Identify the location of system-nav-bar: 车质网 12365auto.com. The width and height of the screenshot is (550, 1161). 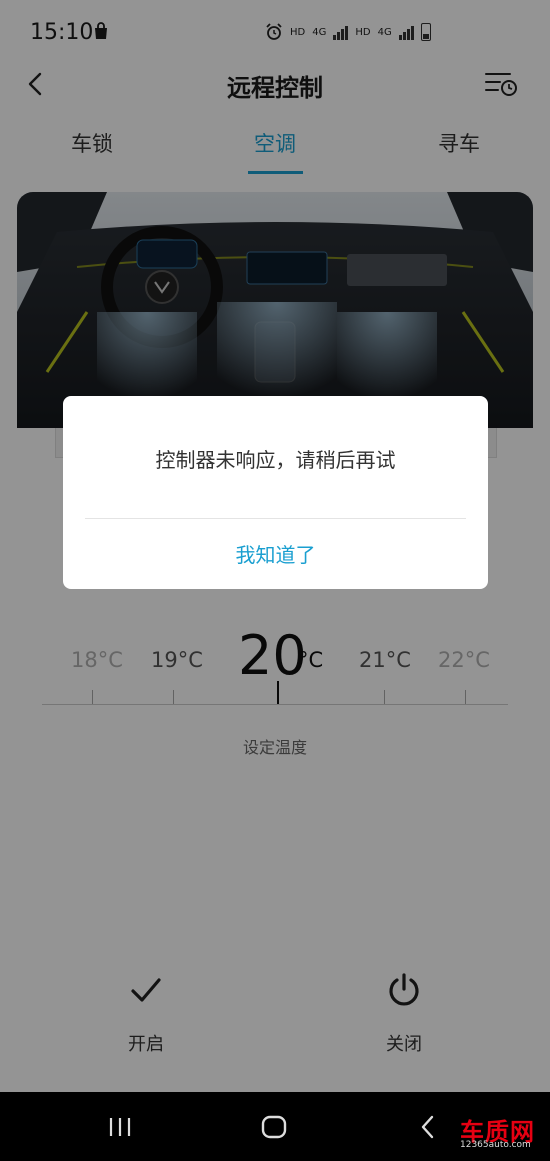
(275, 1126).